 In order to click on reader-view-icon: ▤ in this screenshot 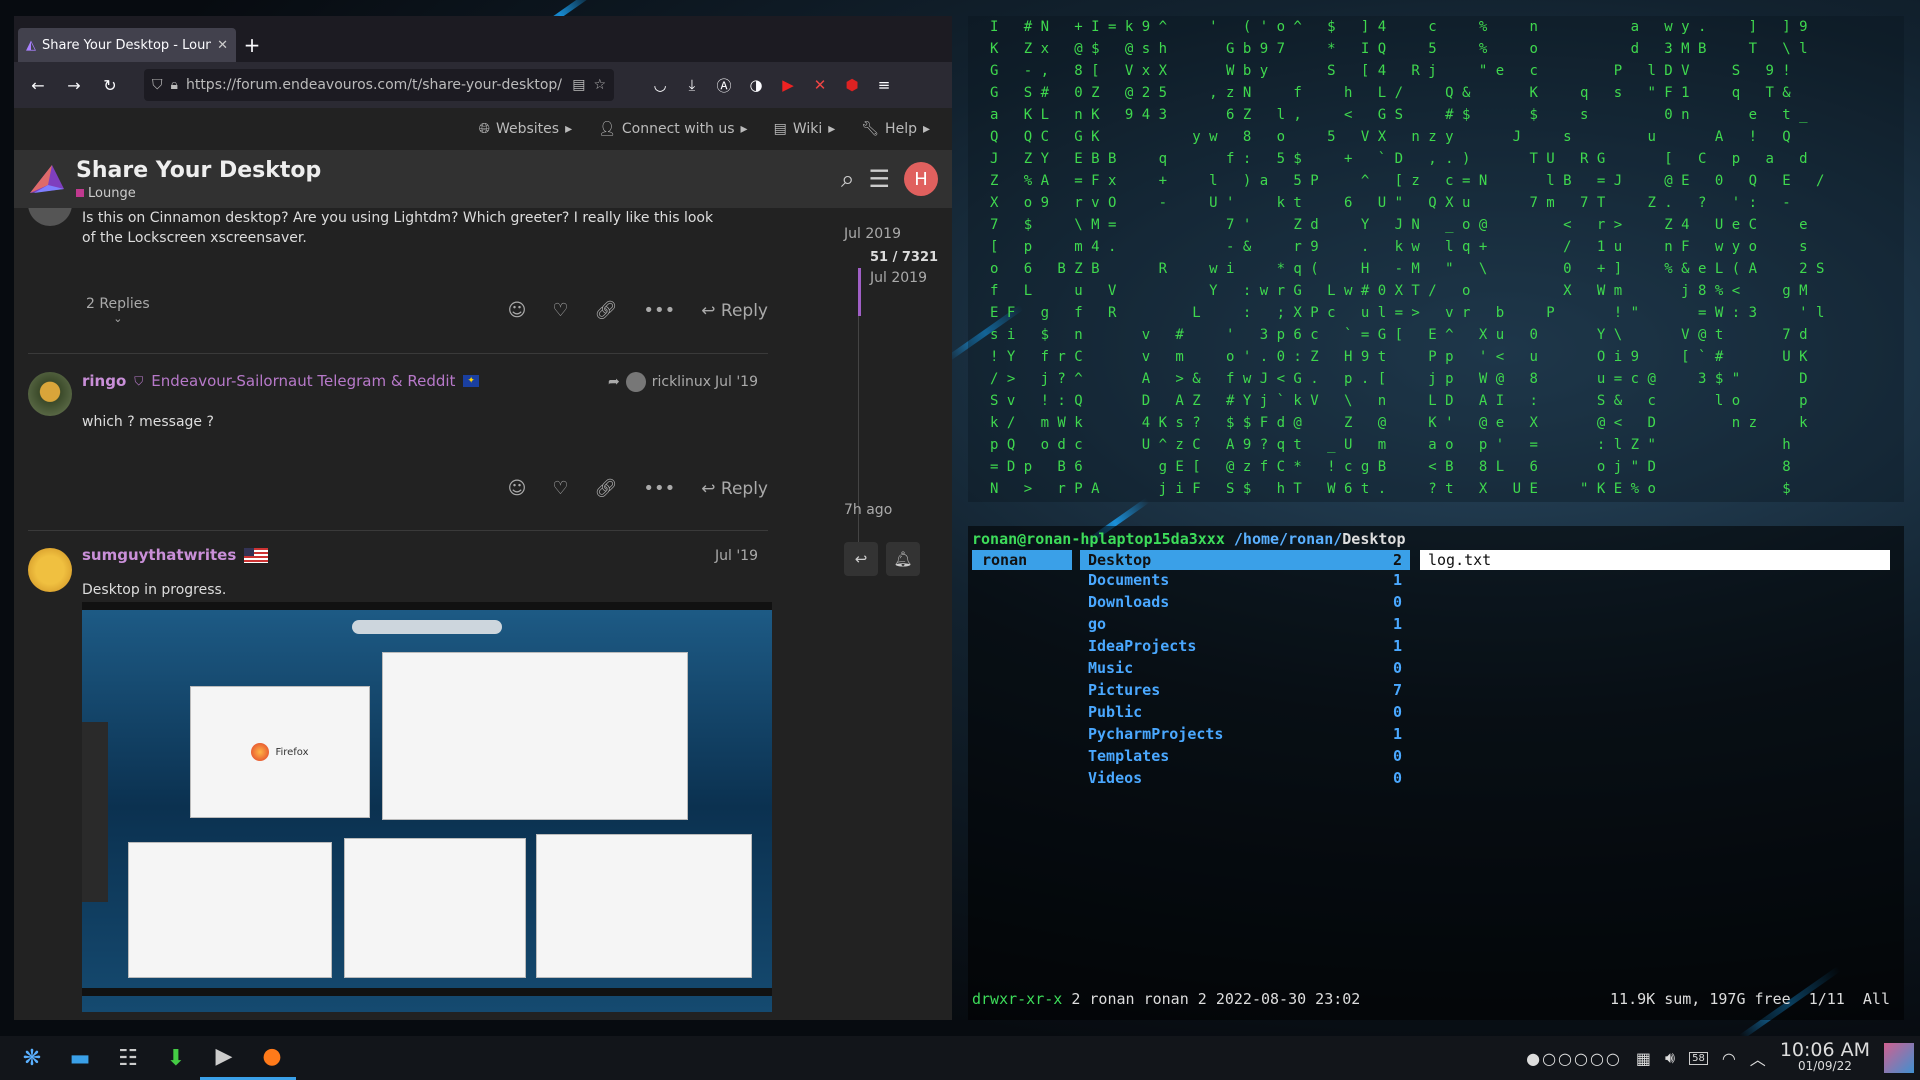, I will do `click(578, 85)`.